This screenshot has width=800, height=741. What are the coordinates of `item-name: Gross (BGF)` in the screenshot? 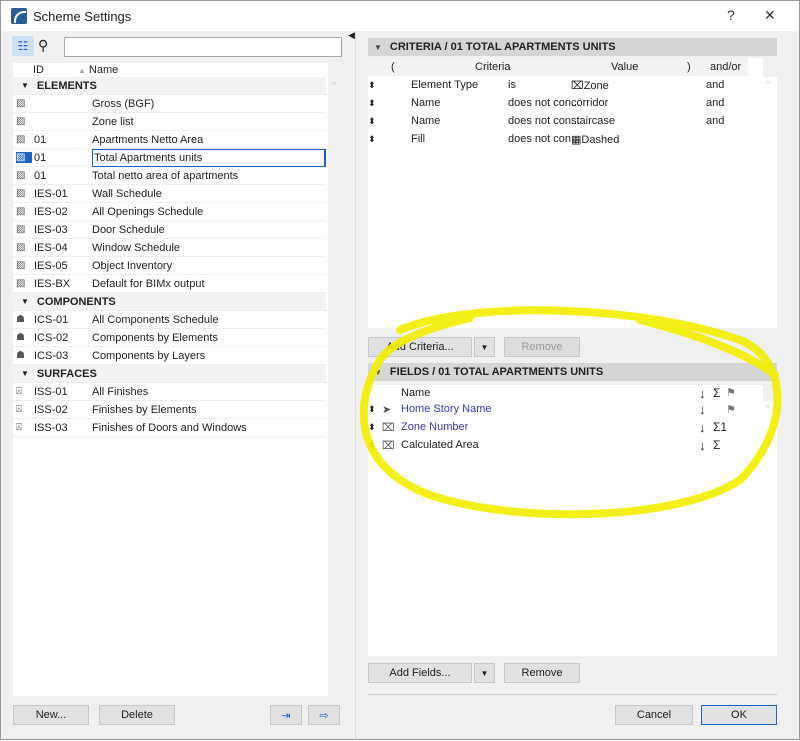 It's located at (123, 103).